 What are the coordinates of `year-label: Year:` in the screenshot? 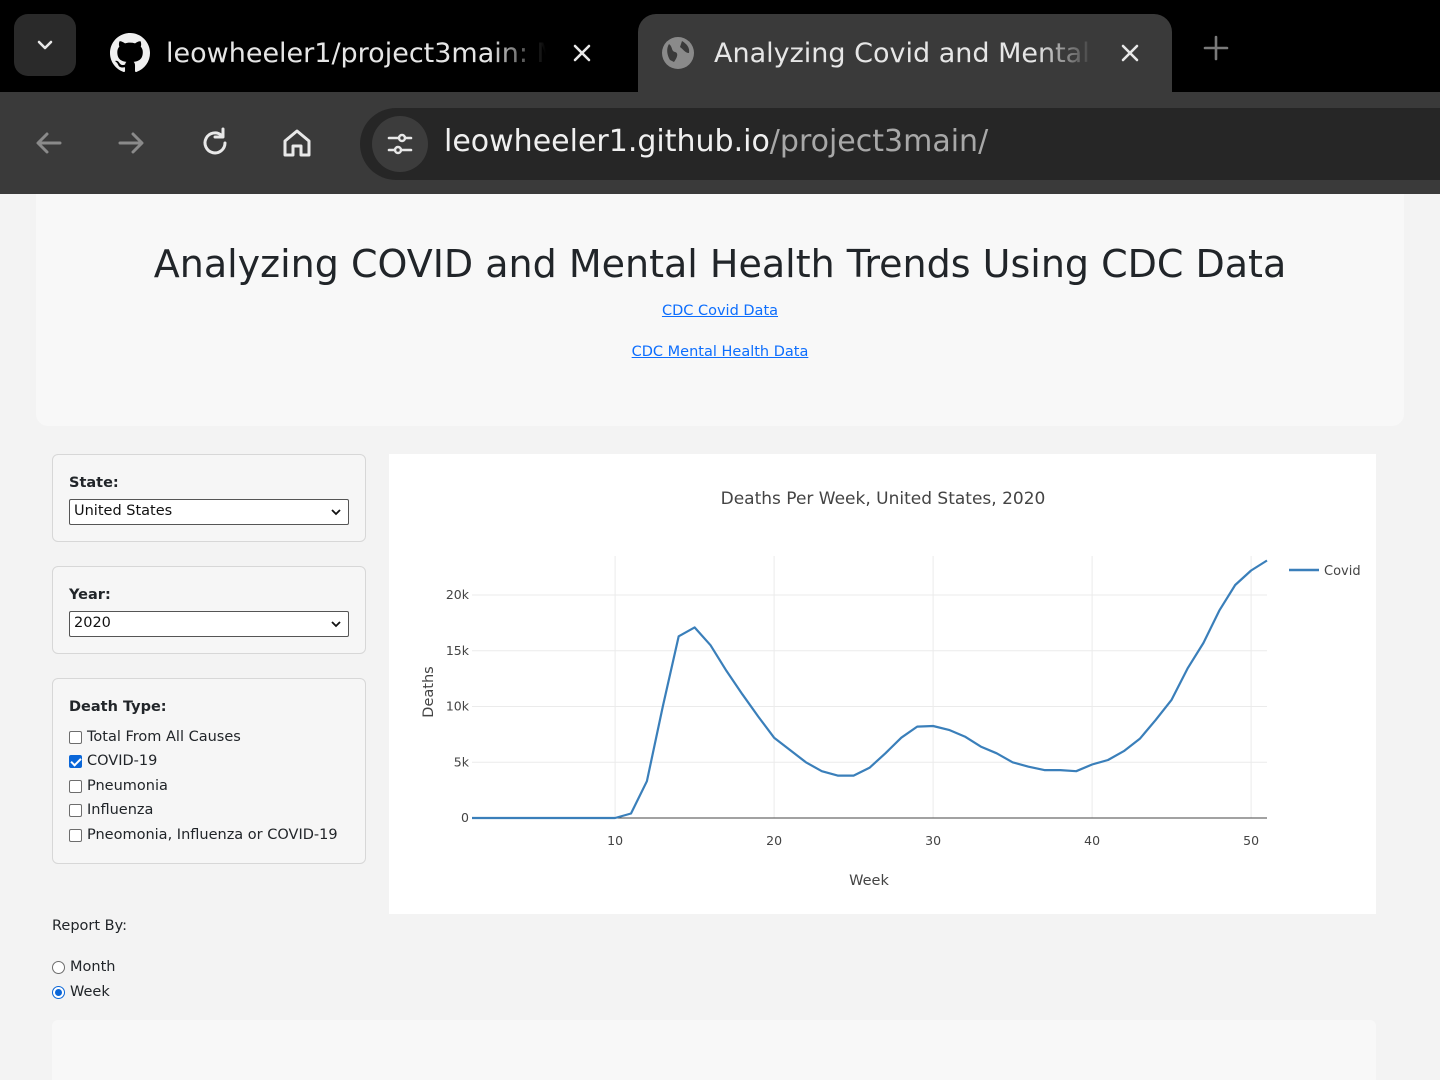 It's located at (90, 595).